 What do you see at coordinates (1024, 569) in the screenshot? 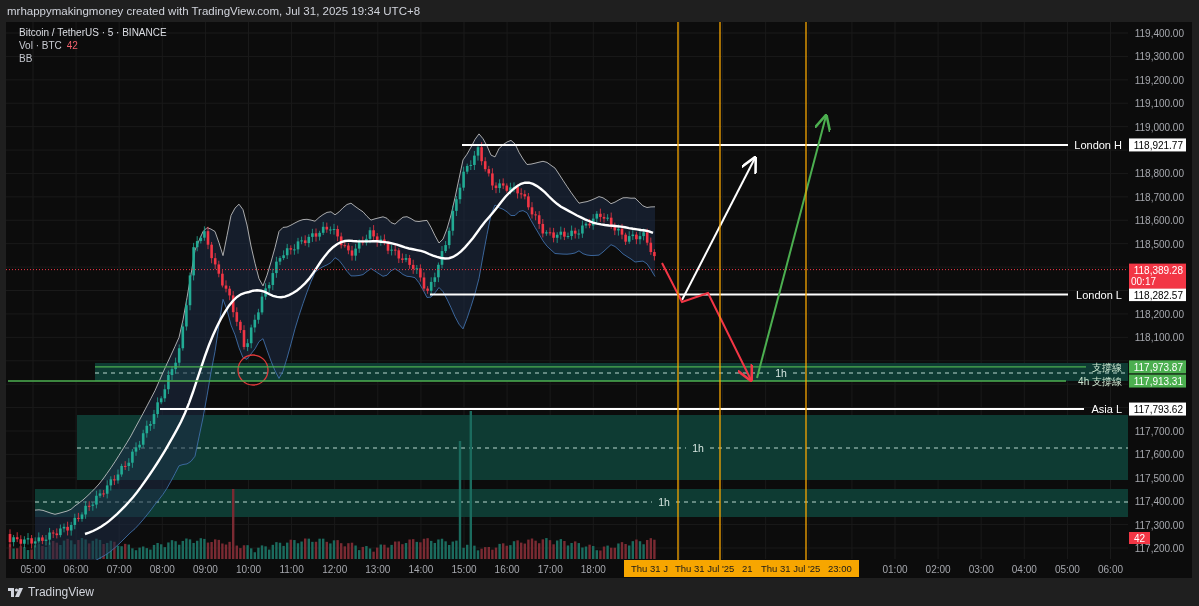
I see `time-axis-label: 04:00` at bounding box center [1024, 569].